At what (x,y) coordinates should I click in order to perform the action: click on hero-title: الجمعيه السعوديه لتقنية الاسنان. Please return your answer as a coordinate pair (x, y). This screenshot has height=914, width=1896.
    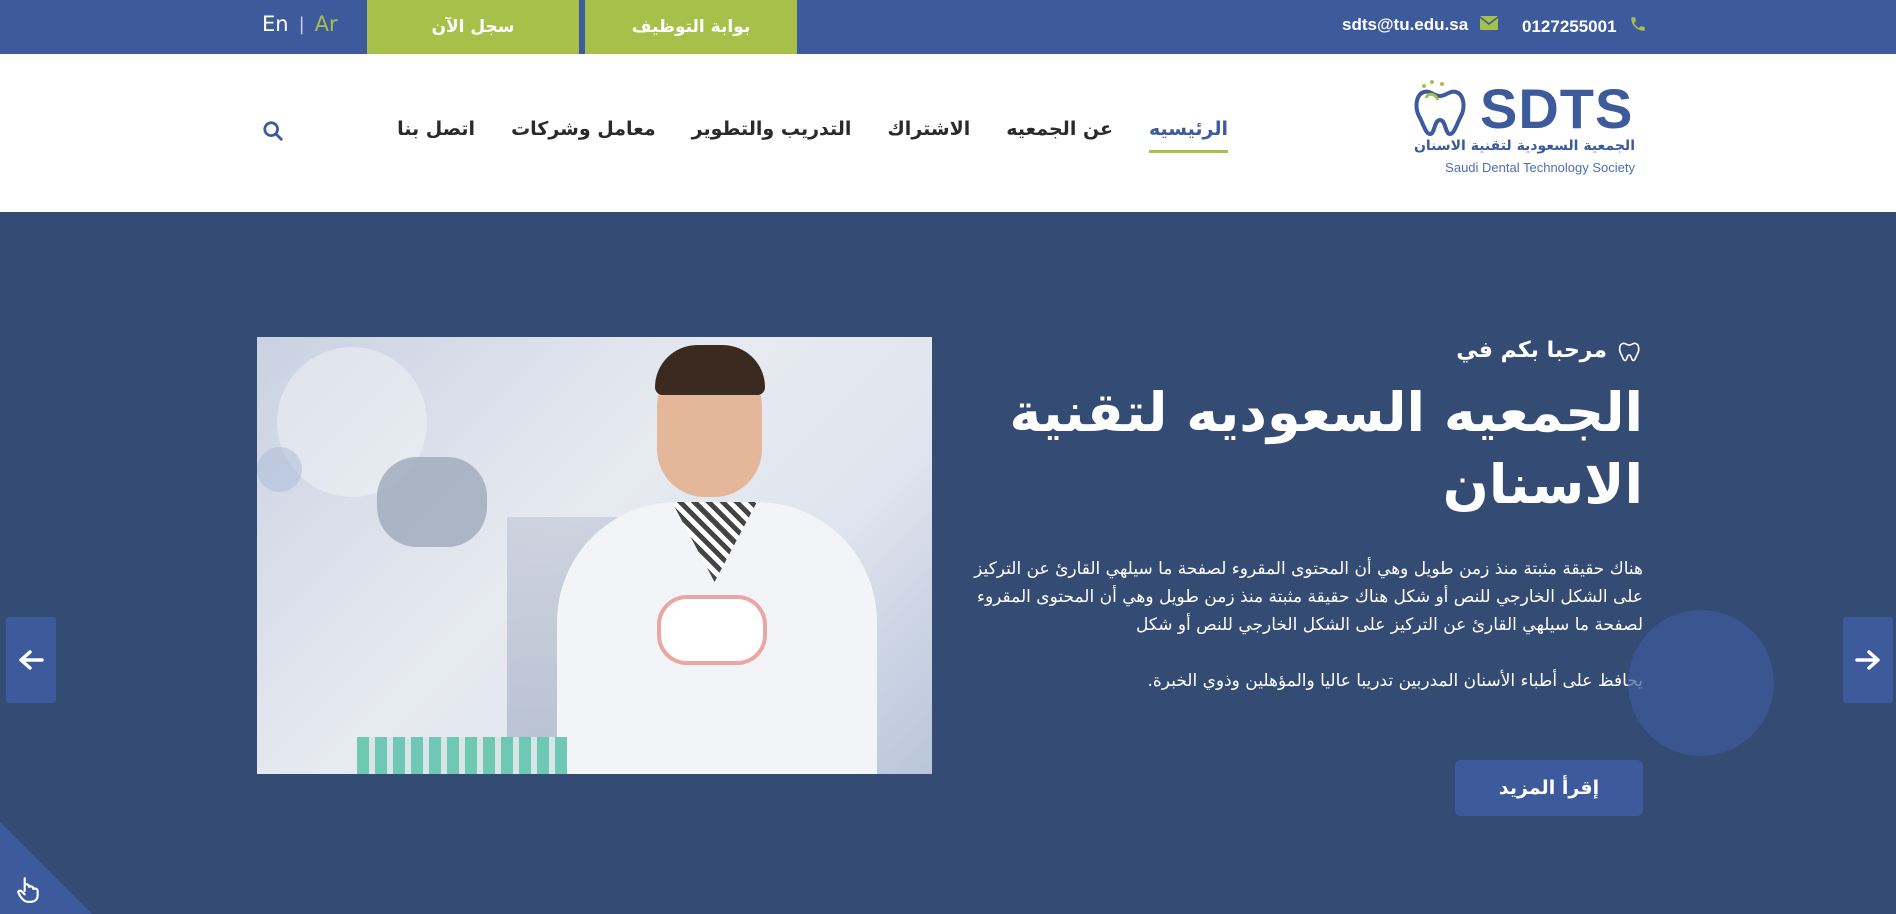
    Looking at the image, I should click on (1326, 448).